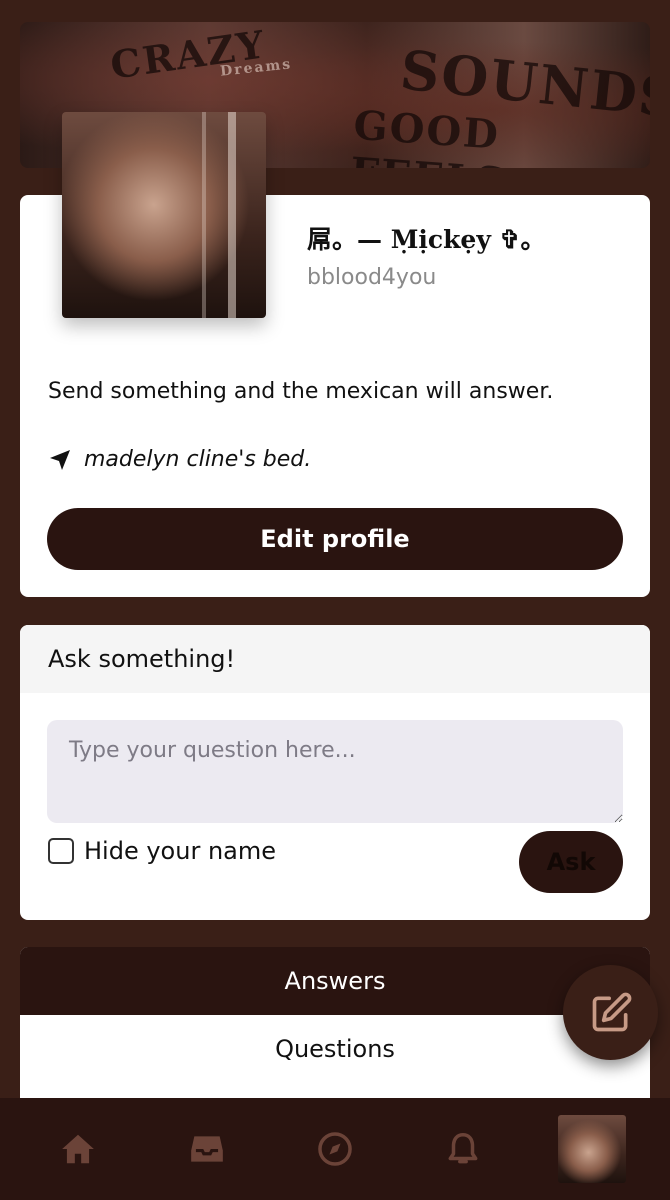 This screenshot has width=670, height=1200. I want to click on nav-home, so click(78, 1149).